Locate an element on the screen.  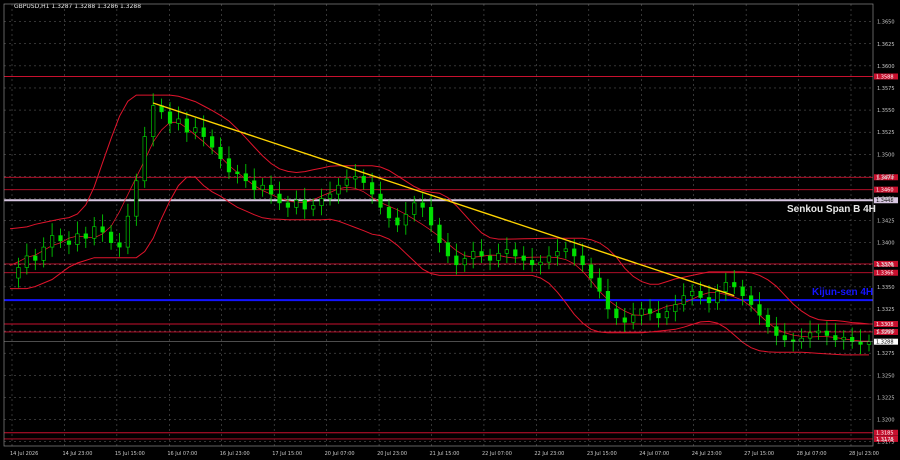
x-tick-label: 14 Jul 2026 is located at coordinates (24, 454).